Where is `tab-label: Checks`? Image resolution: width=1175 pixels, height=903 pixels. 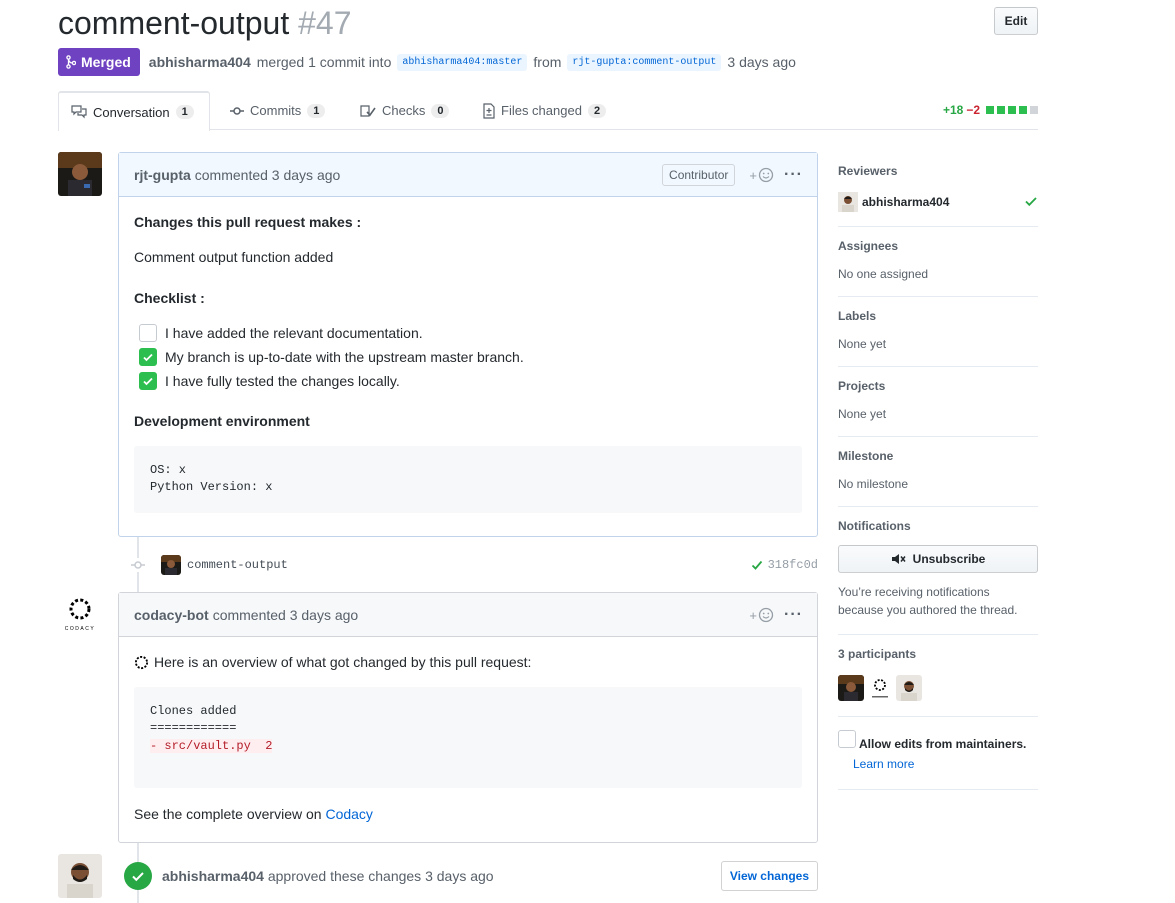 tab-label: Checks is located at coordinates (404, 110).